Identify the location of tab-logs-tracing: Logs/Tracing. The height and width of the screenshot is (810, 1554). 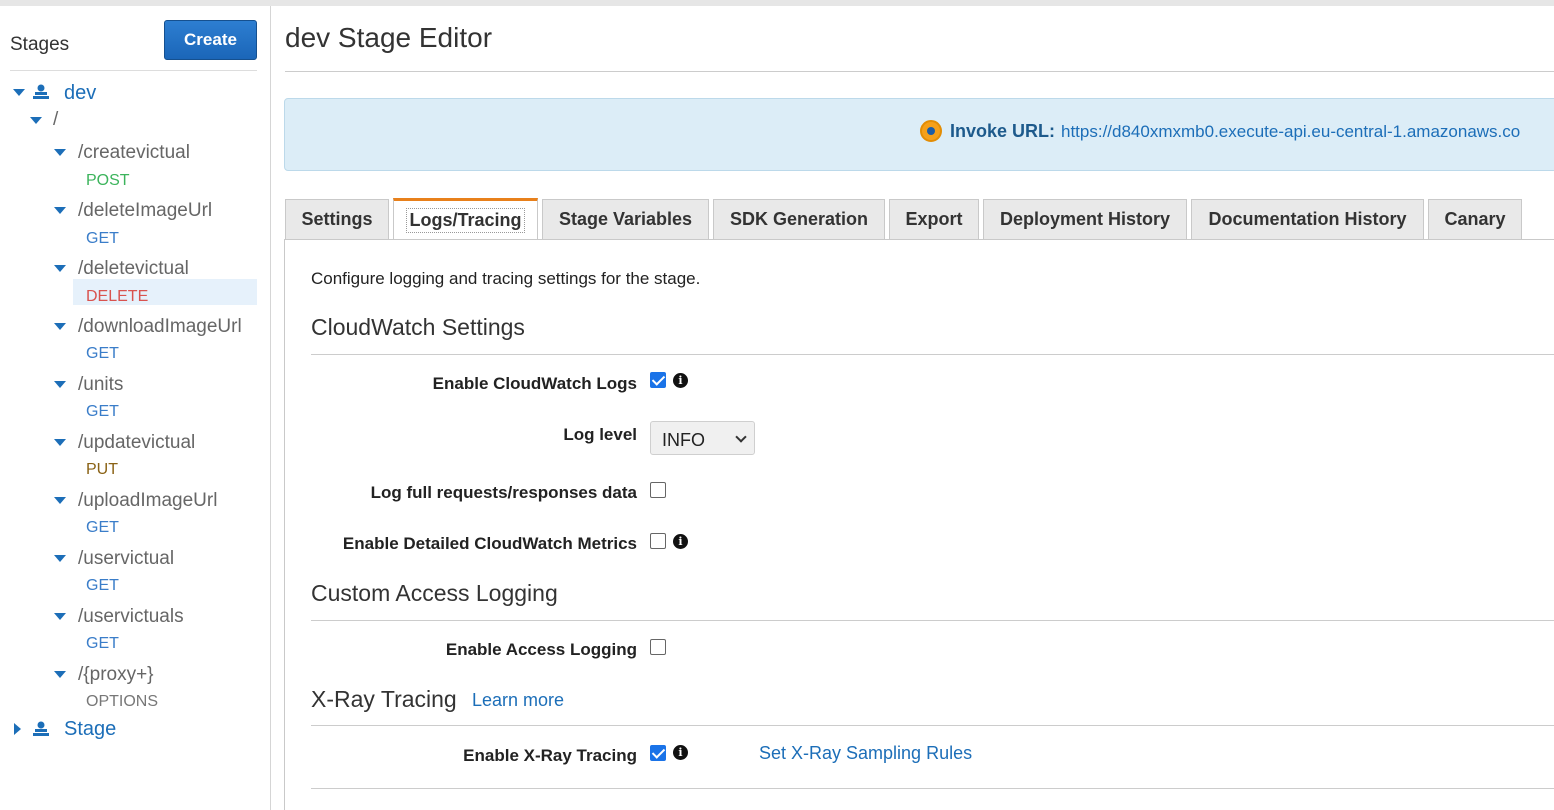
(465, 219).